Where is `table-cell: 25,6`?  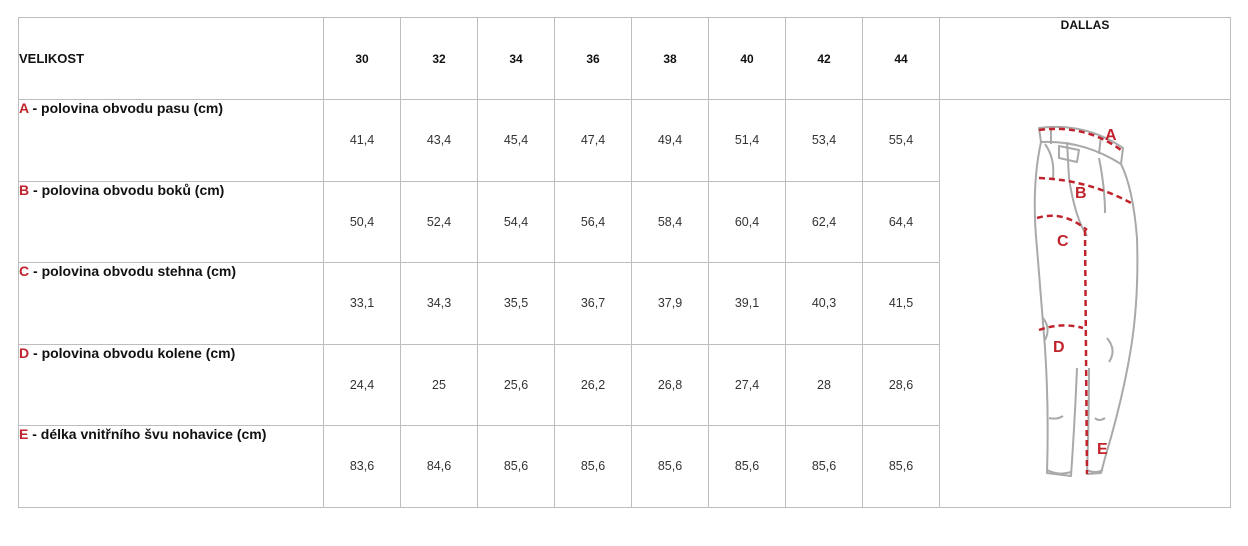 table-cell: 25,6 is located at coordinates (516, 384).